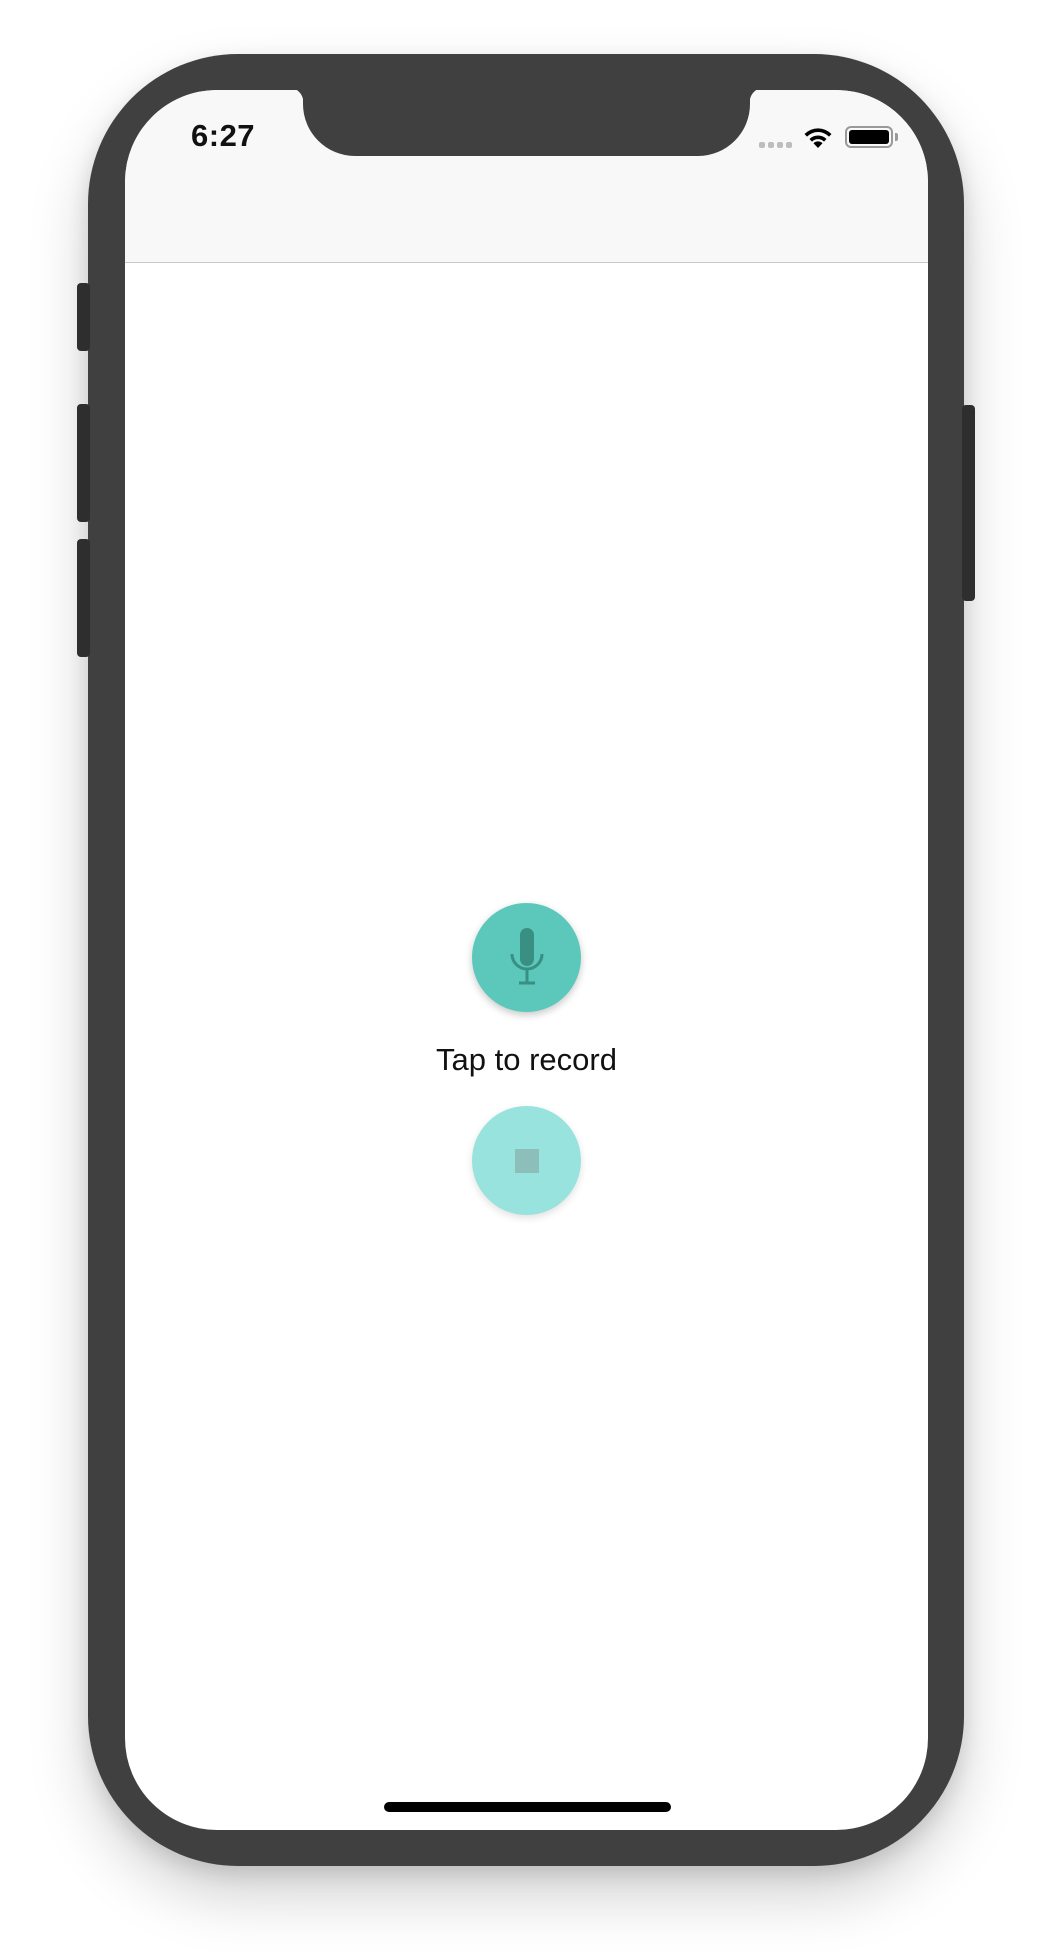 The width and height of the screenshot is (1052, 1952). I want to click on stop-icon, so click(526, 1160).